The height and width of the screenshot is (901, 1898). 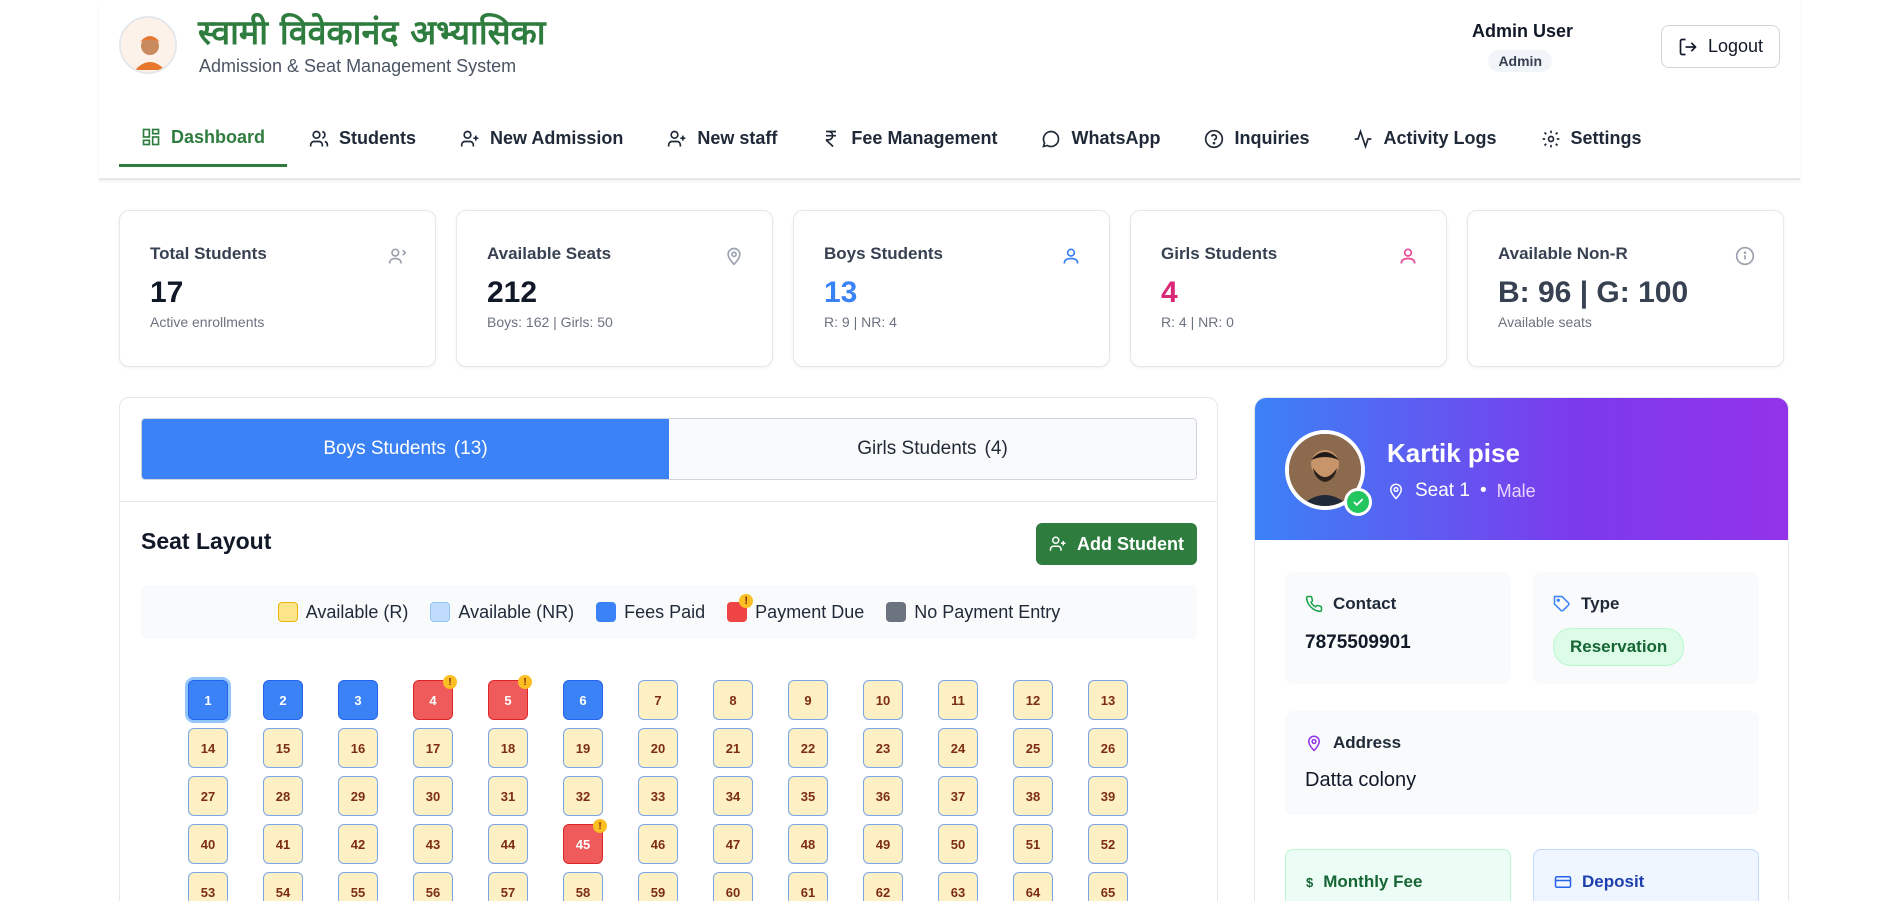 What do you see at coordinates (510, 697) in the screenshot?
I see `seat-5: 5!` at bounding box center [510, 697].